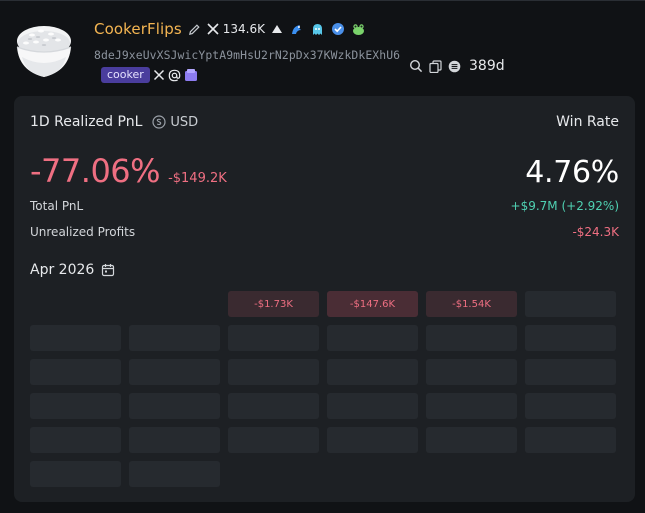  I want to click on blue-bird-icon, so click(296, 29).